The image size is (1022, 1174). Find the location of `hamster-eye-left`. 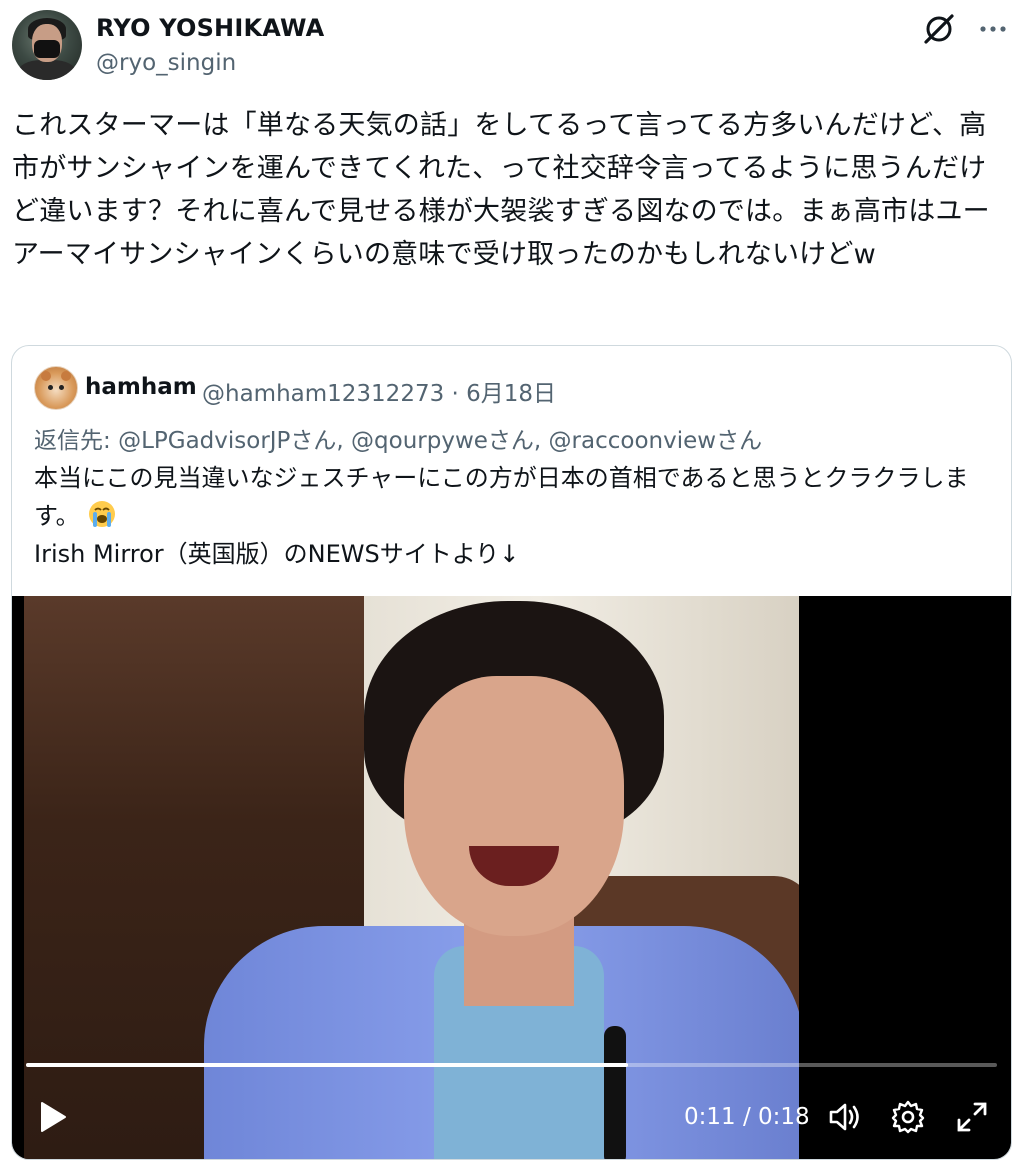

hamster-eye-left is located at coordinates (50, 387).